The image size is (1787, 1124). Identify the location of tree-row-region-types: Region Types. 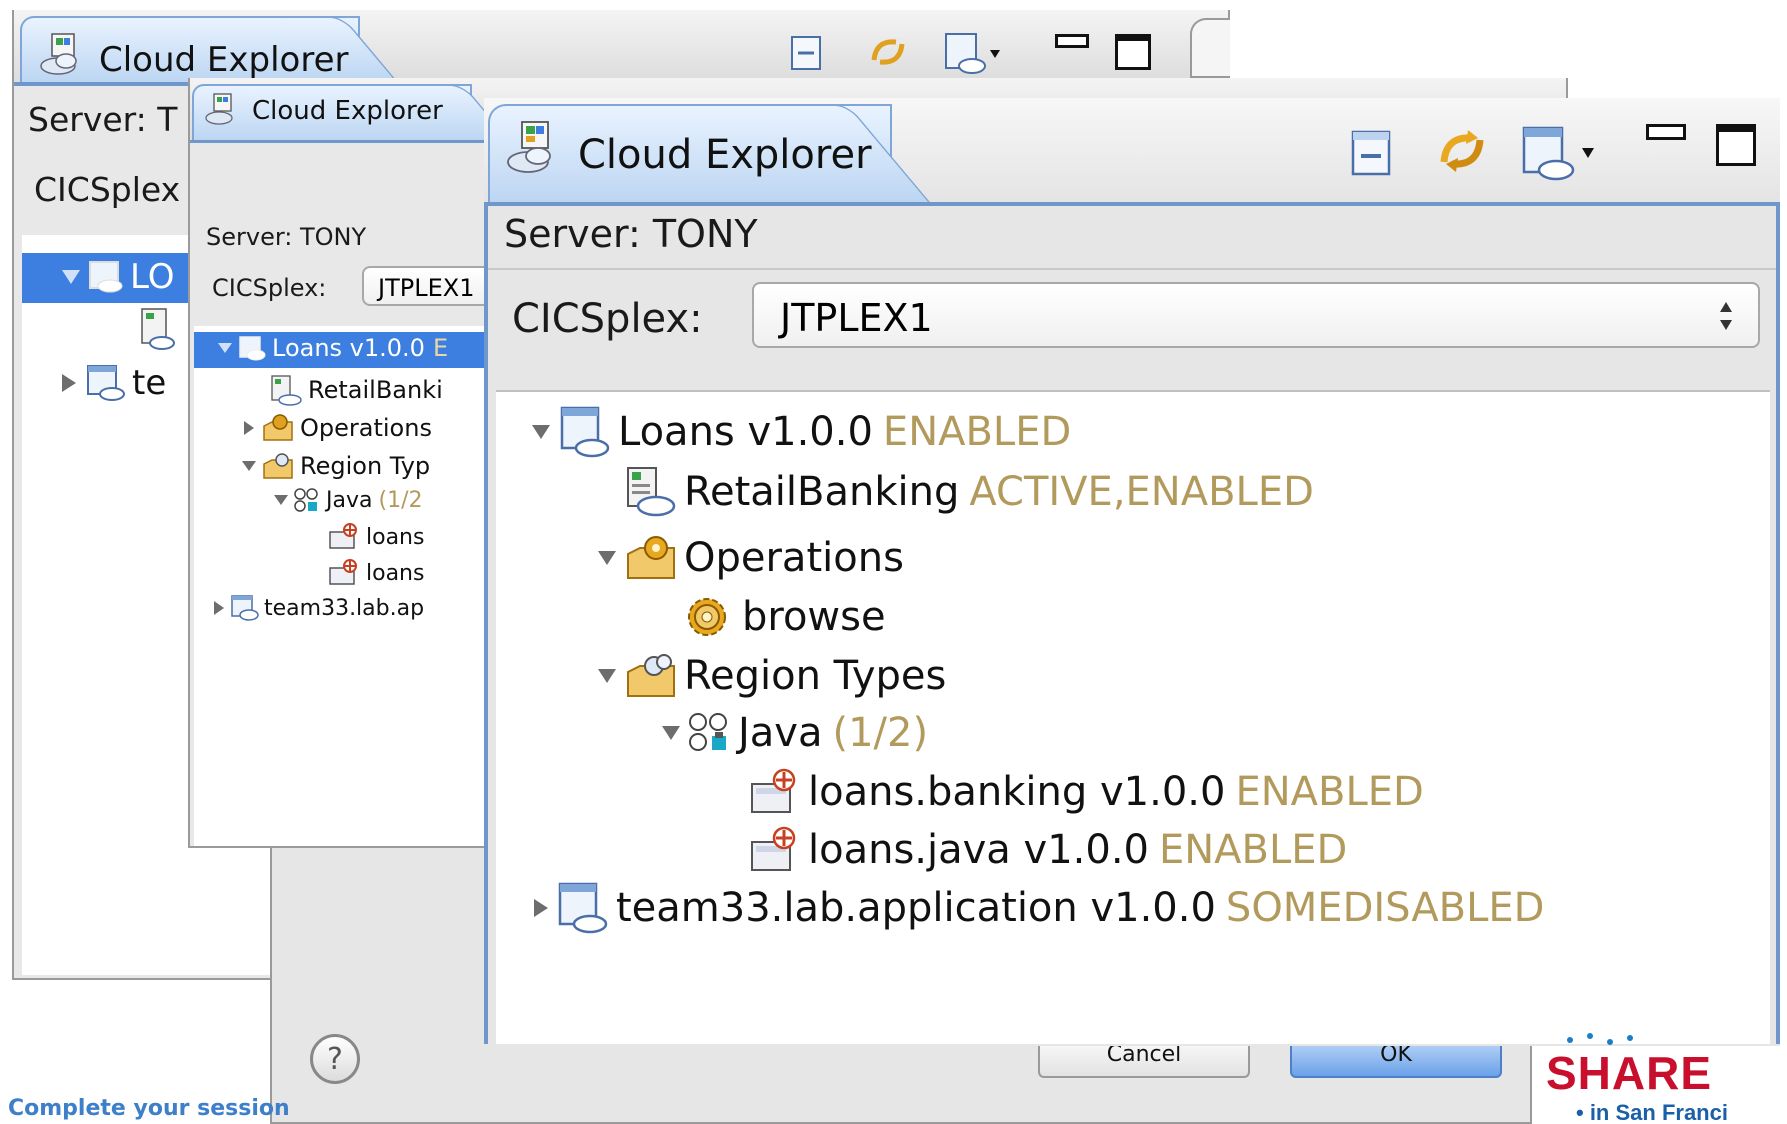
(772, 676).